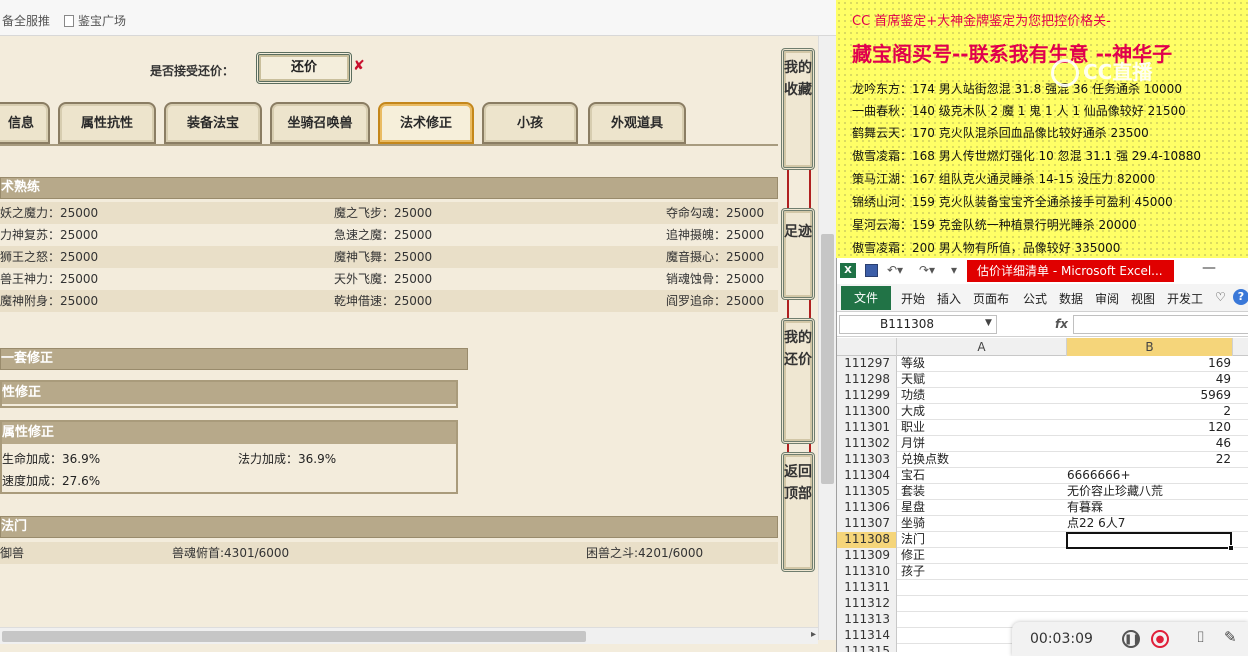  What do you see at coordinates (991, 298) in the screenshot?
I see `tab-page-layout: 页面布` at bounding box center [991, 298].